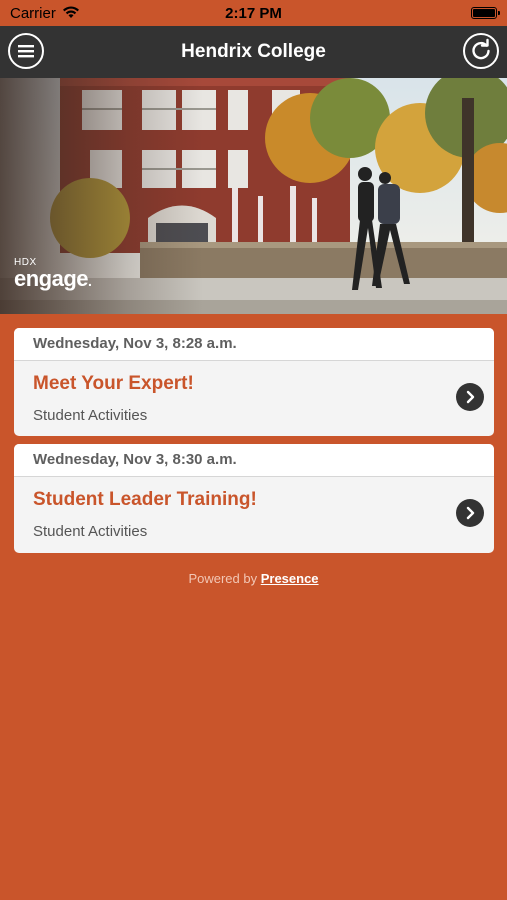  Describe the element at coordinates (290, 578) in the screenshot. I see `presence-link: Presence` at that location.